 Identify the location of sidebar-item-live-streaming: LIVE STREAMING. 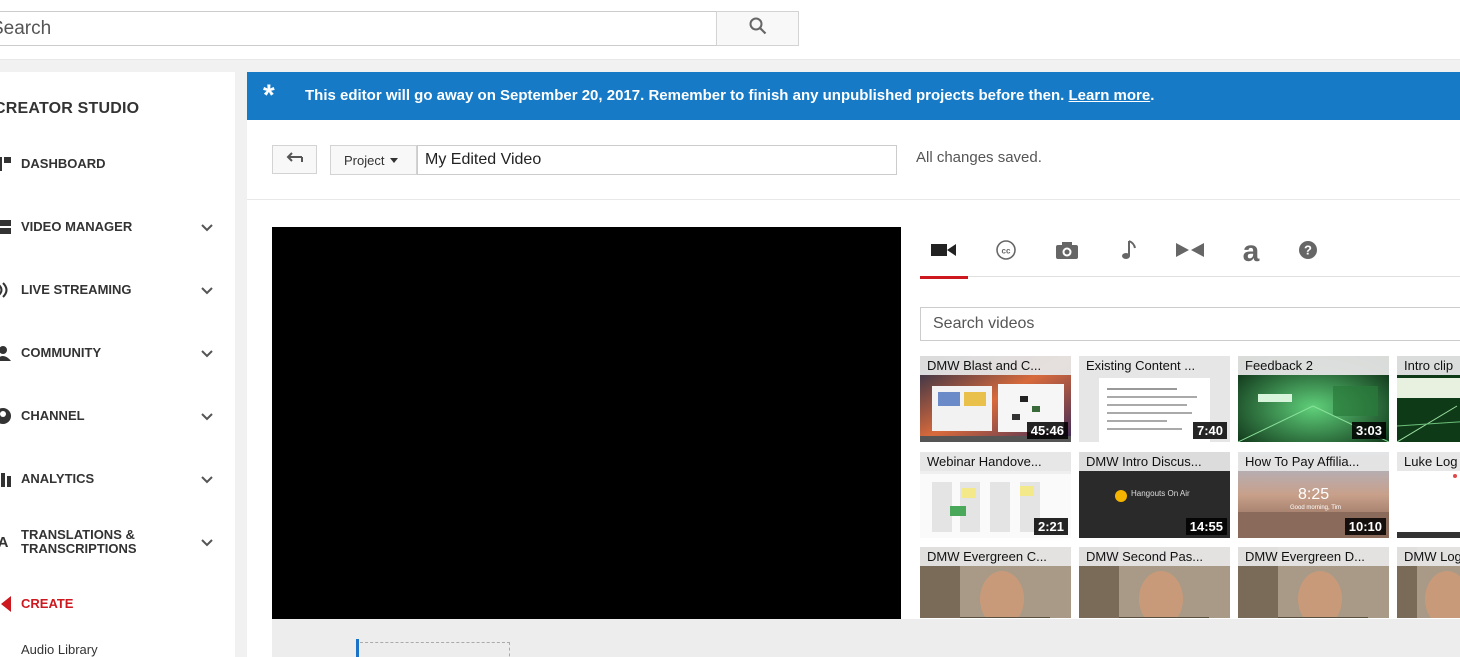
(117, 290).